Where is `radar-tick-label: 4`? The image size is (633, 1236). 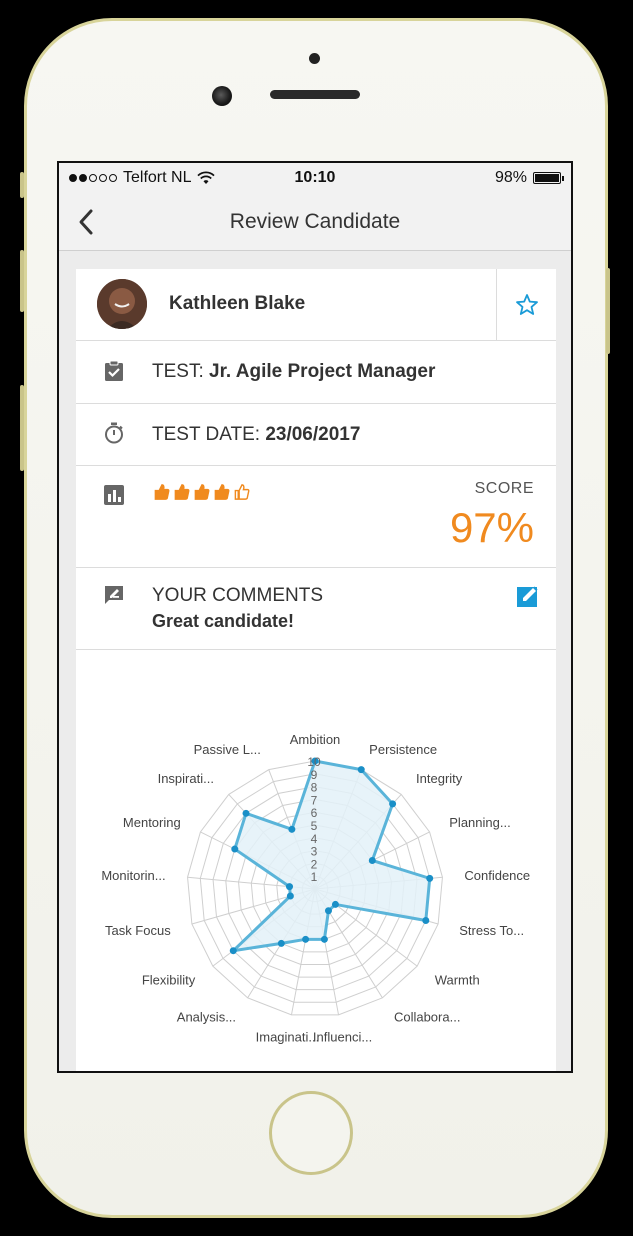 radar-tick-label: 4 is located at coordinates (314, 839).